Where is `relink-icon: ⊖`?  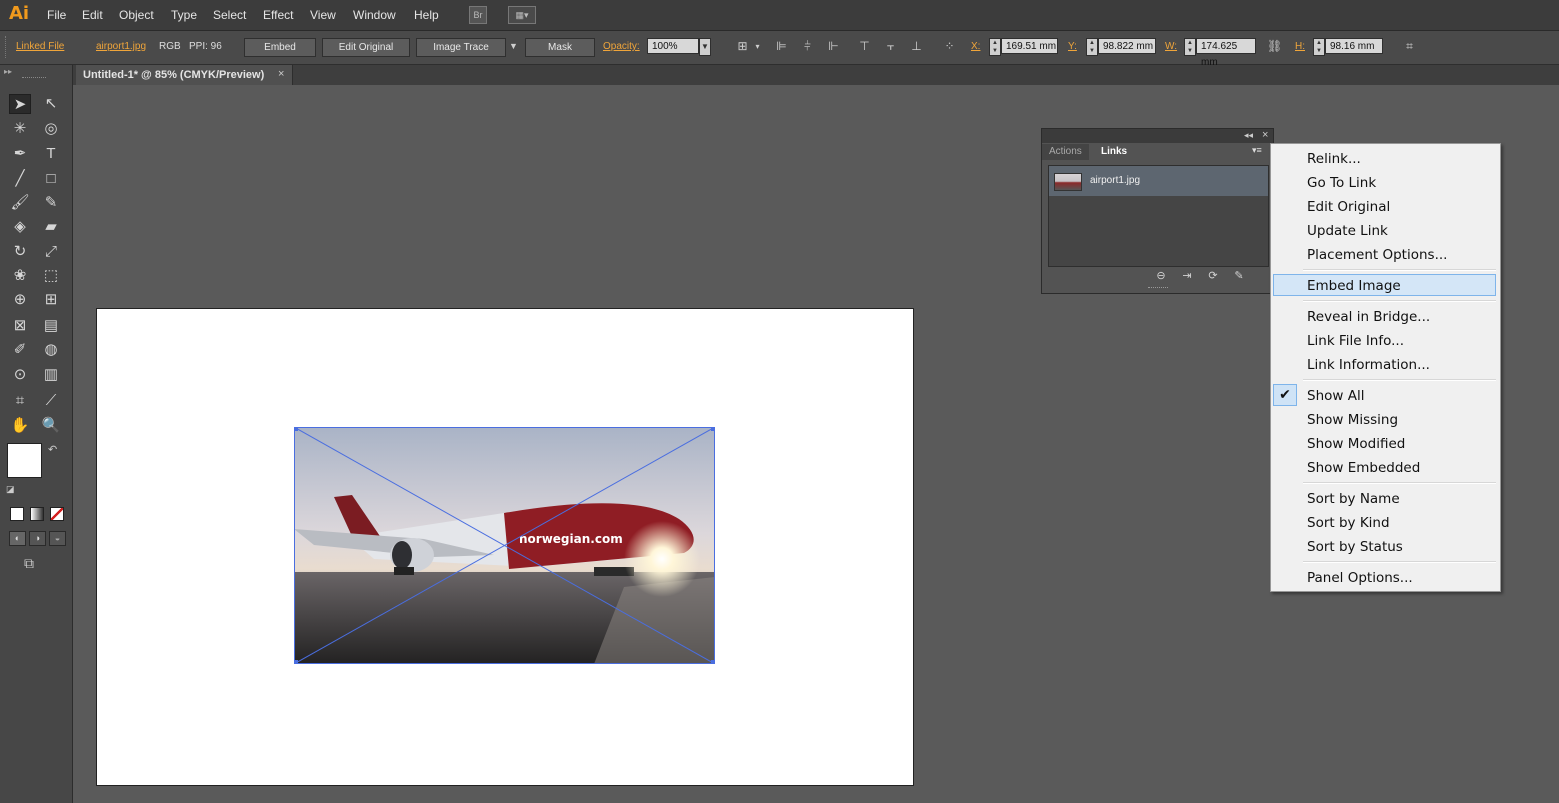
relink-icon: ⊖ is located at coordinates (1161, 276).